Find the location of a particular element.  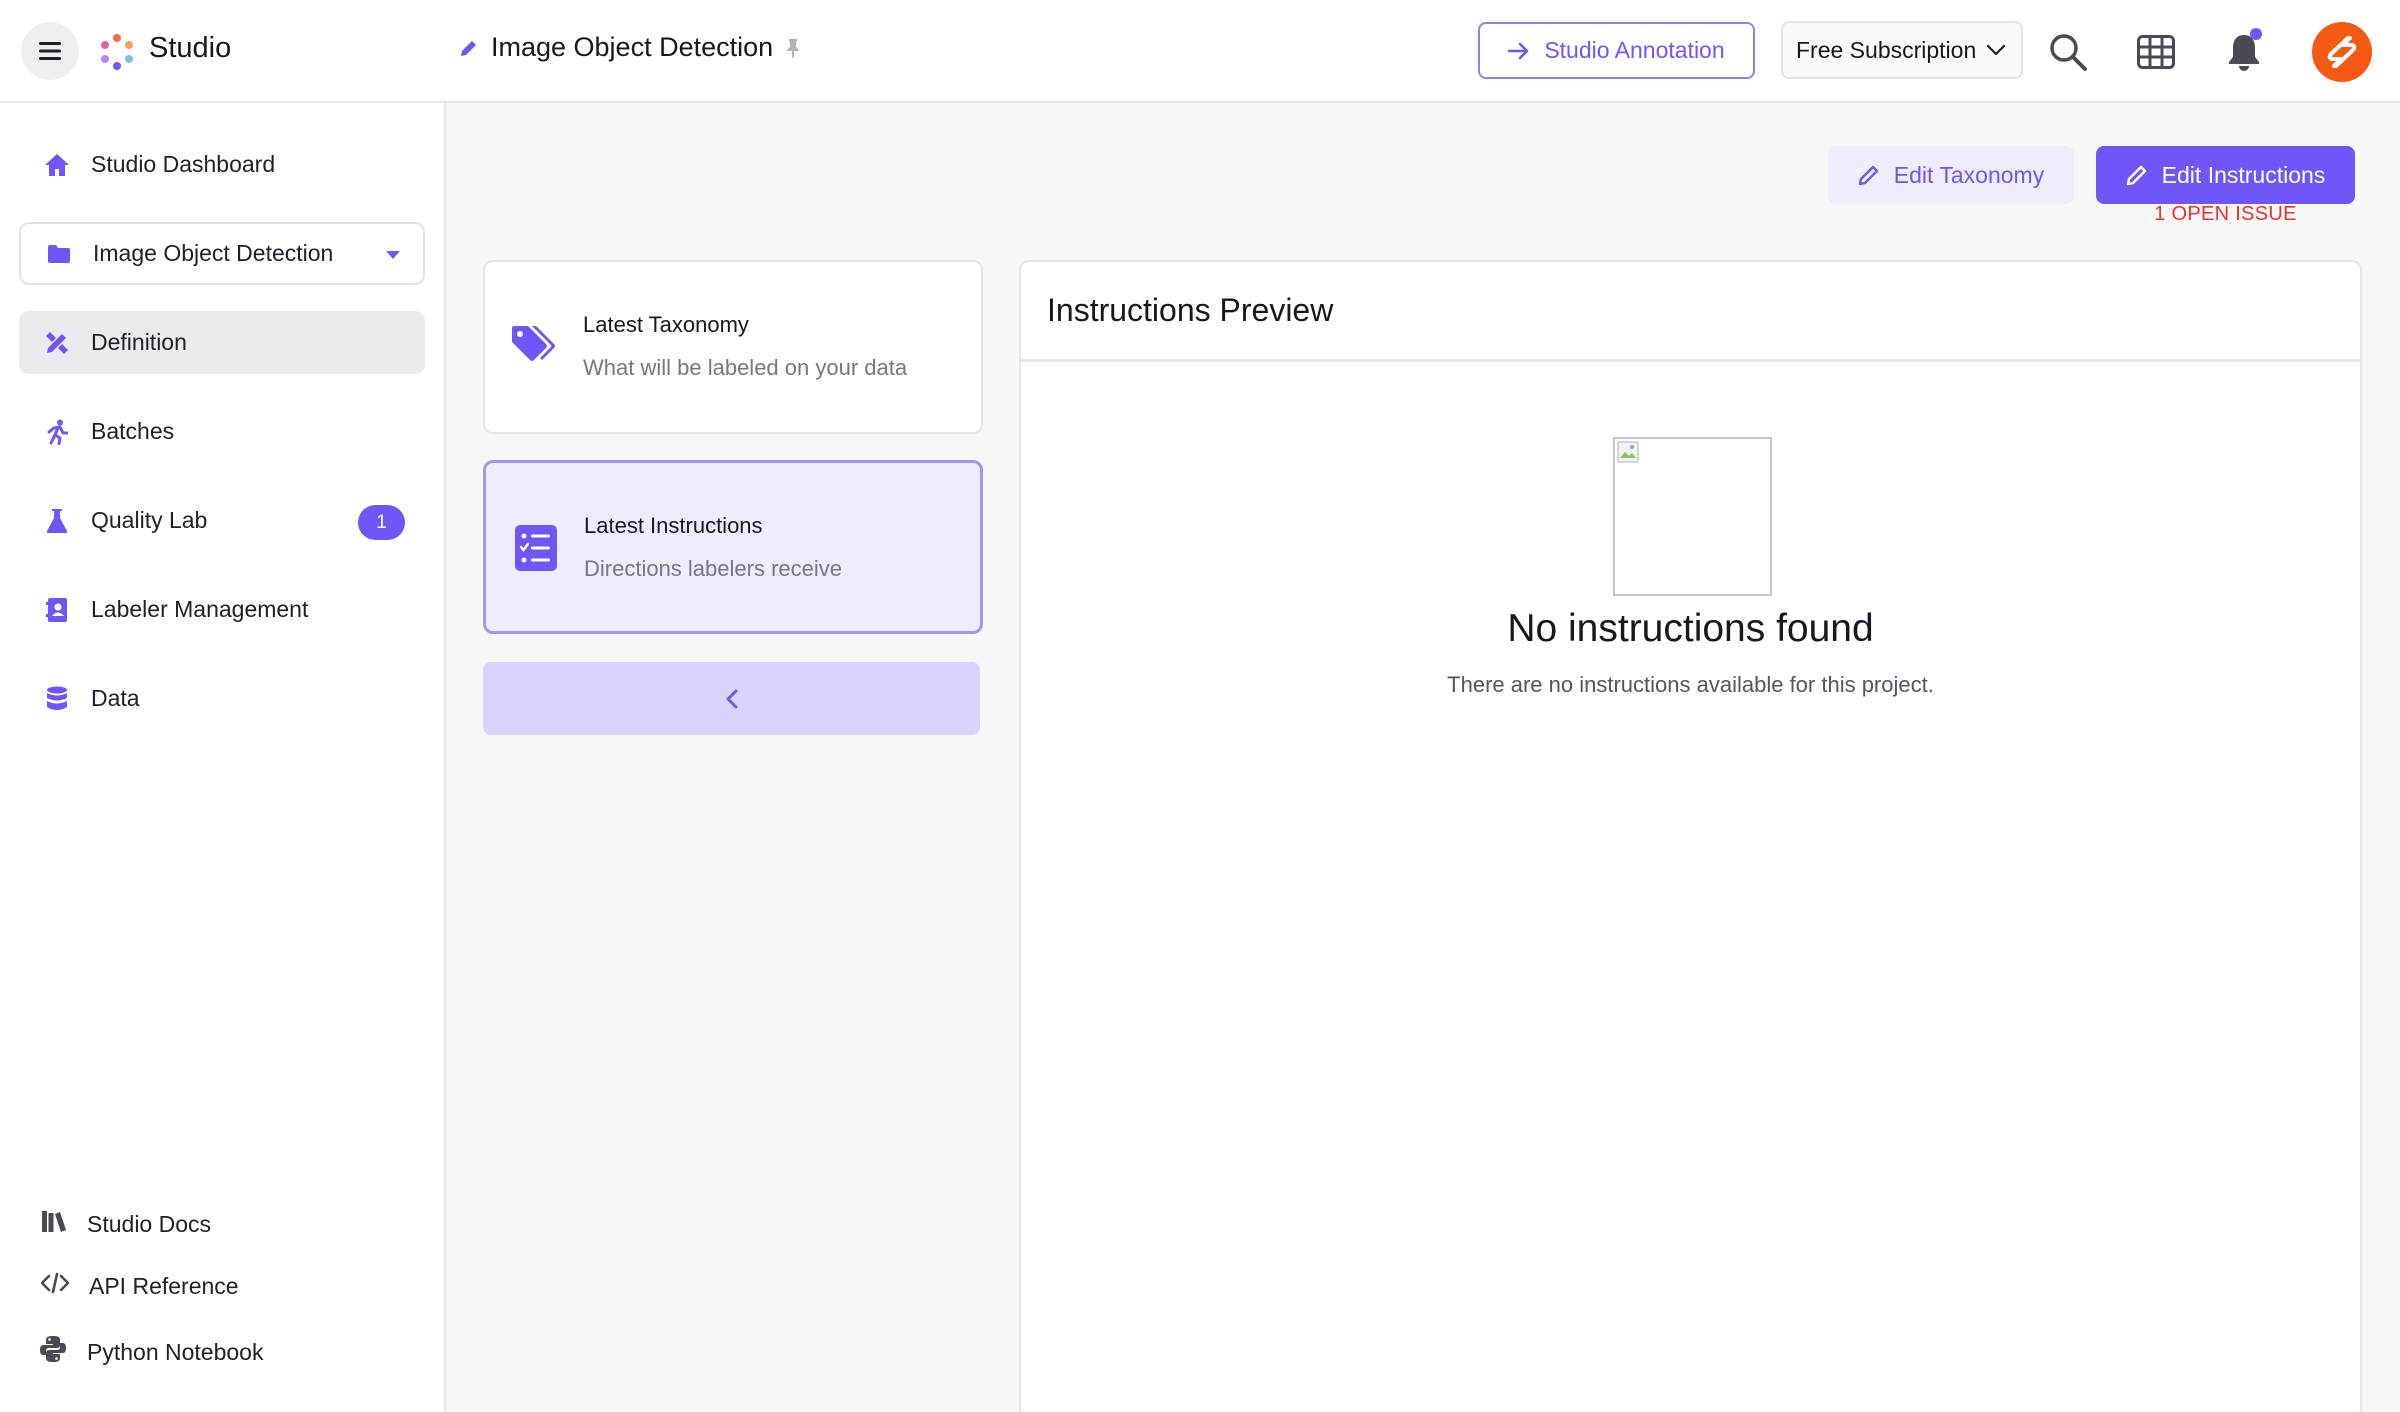

broken-image-placeholder is located at coordinates (1692, 516).